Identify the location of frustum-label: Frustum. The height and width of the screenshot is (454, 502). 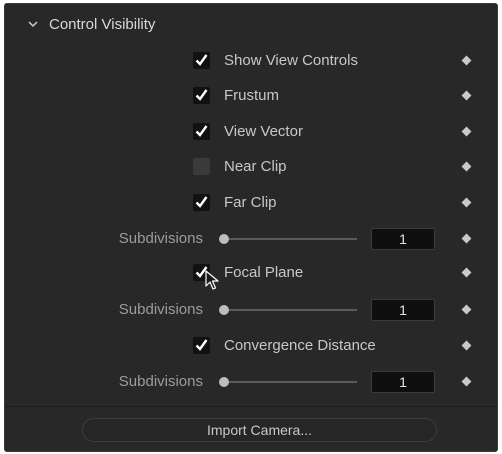
(252, 95).